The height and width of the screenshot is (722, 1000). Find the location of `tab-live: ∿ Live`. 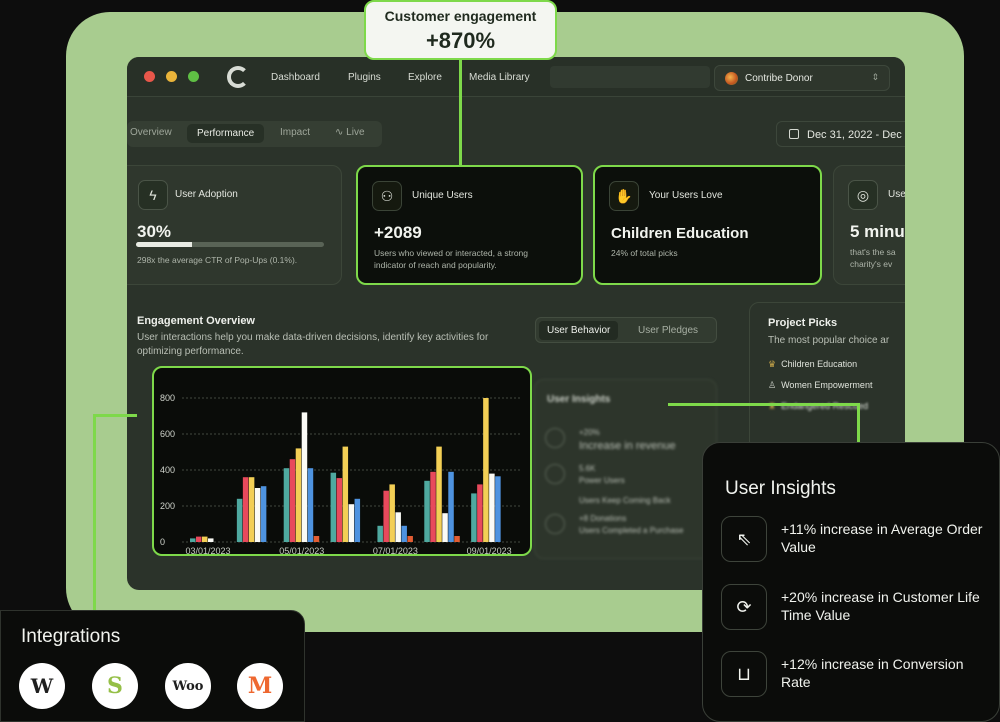

tab-live: ∿ Live is located at coordinates (350, 132).